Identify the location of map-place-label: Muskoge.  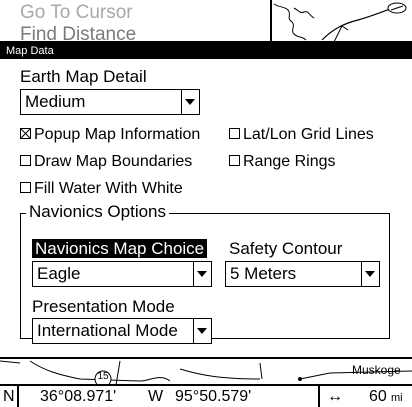
(376, 370).